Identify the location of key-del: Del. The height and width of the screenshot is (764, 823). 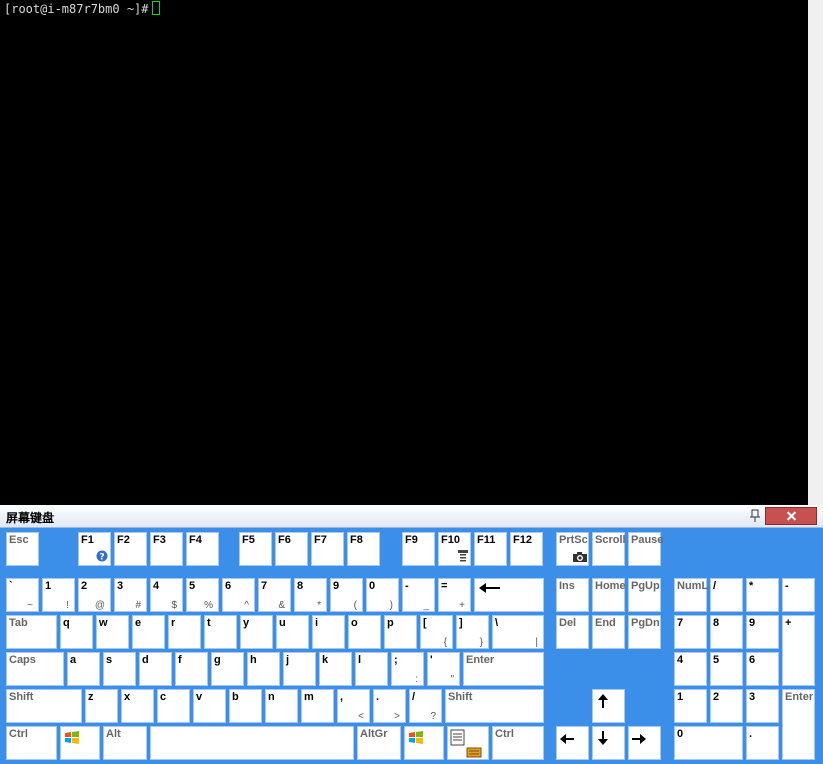
(572, 632).